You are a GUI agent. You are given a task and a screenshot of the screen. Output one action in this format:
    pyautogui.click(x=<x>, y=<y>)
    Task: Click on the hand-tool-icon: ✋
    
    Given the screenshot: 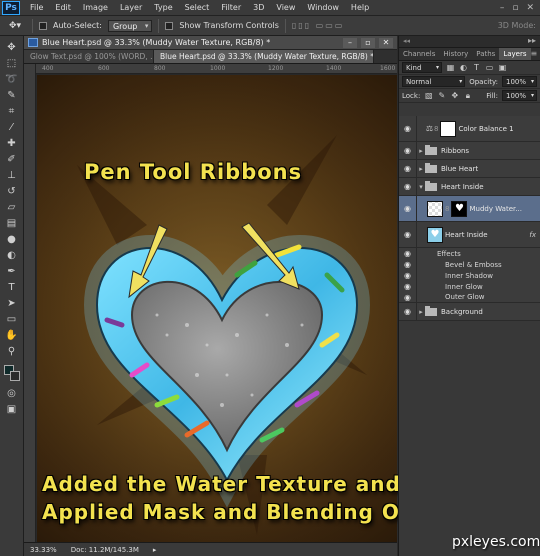 What is the action you would take?
    pyautogui.click(x=12, y=335)
    